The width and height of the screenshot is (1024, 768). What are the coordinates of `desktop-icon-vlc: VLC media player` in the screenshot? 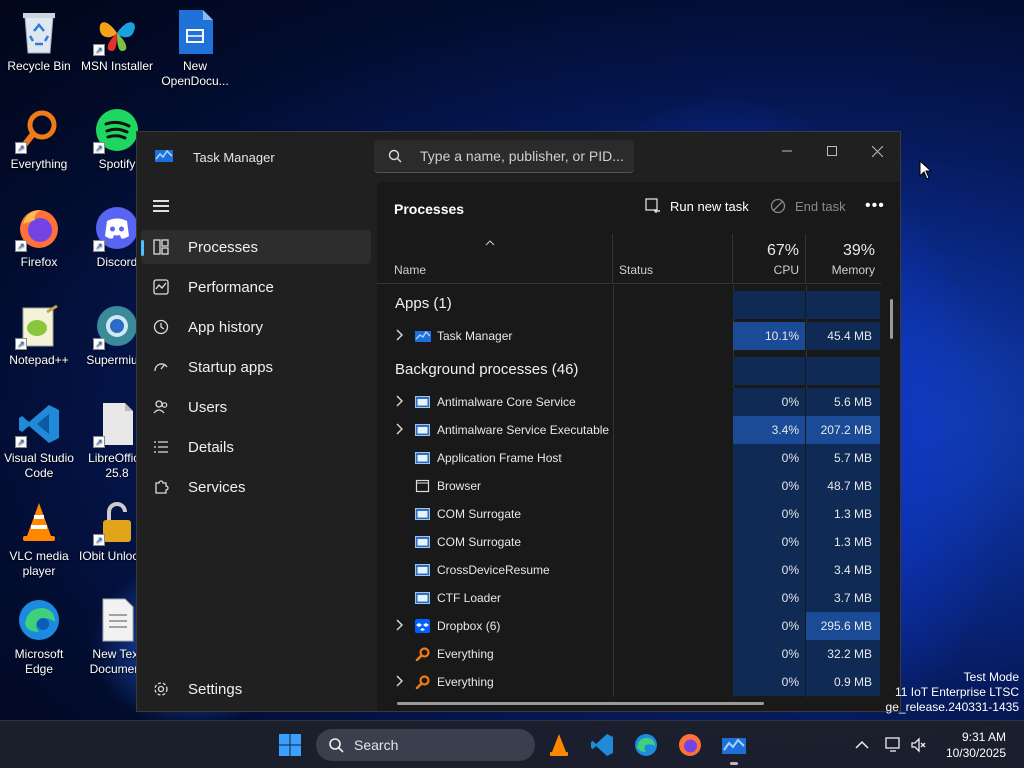 It's located at (39, 538).